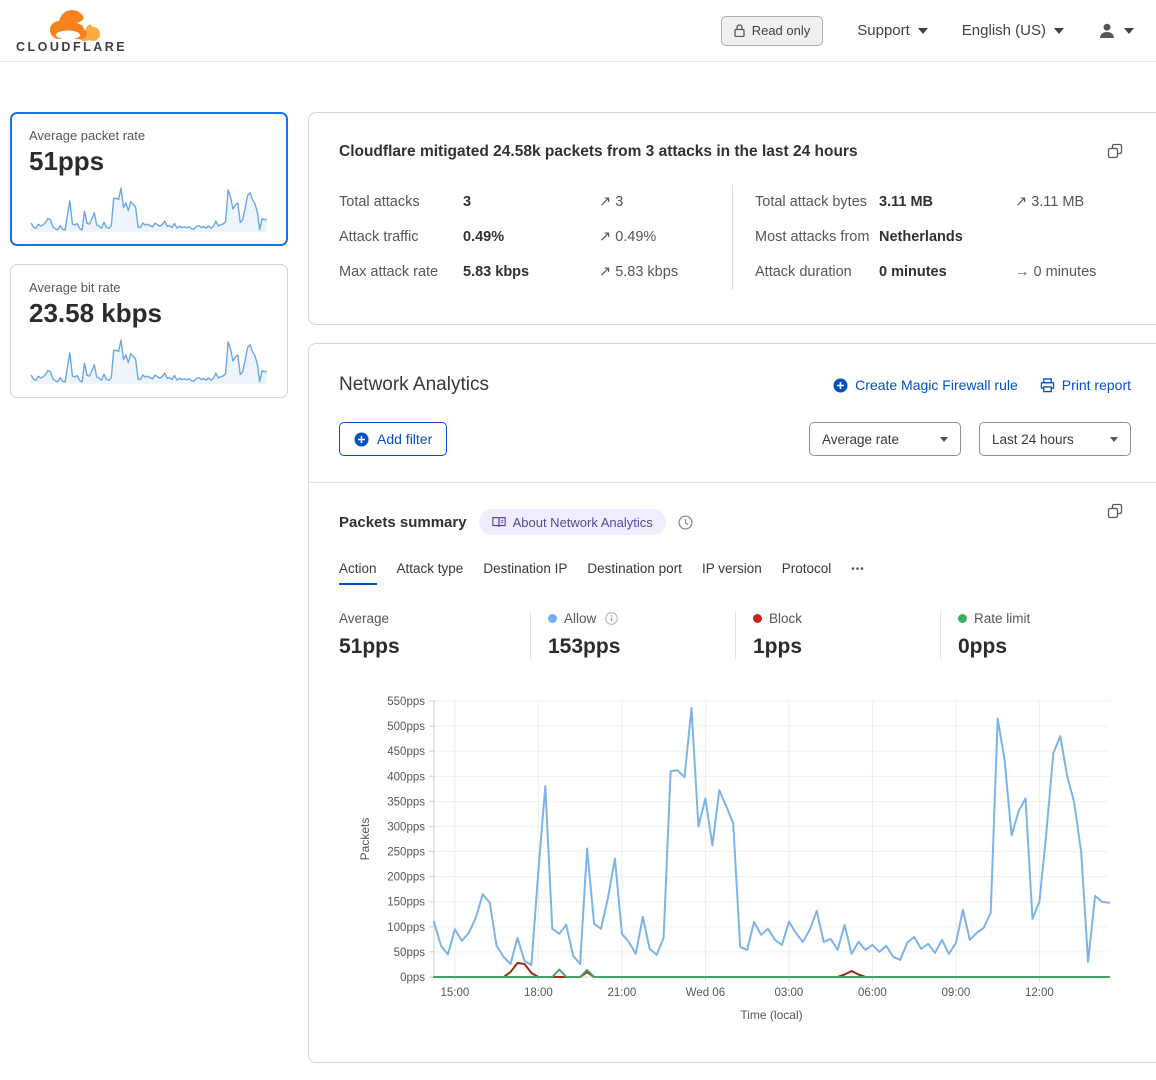  I want to click on svg-text: 350pps, so click(406, 802).